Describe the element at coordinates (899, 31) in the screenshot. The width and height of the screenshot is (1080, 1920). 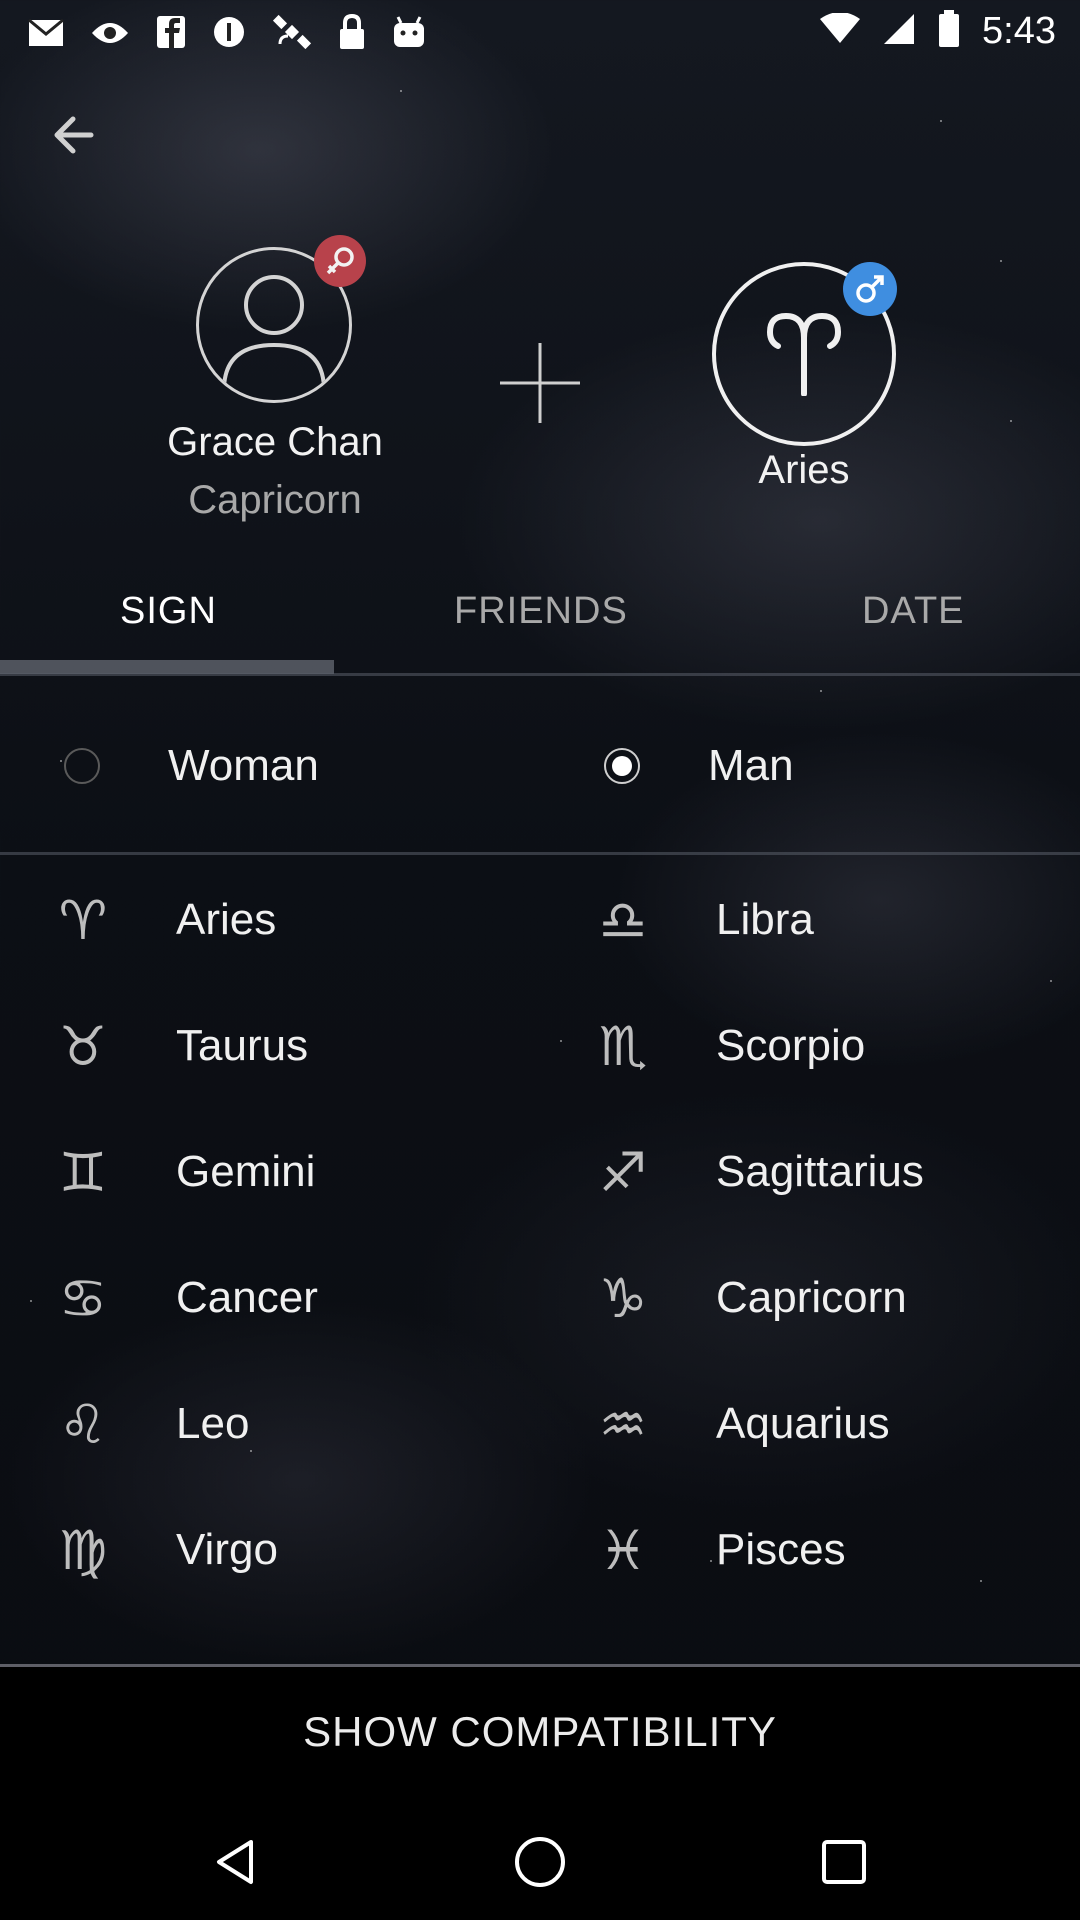
I see `signal-icon` at that location.